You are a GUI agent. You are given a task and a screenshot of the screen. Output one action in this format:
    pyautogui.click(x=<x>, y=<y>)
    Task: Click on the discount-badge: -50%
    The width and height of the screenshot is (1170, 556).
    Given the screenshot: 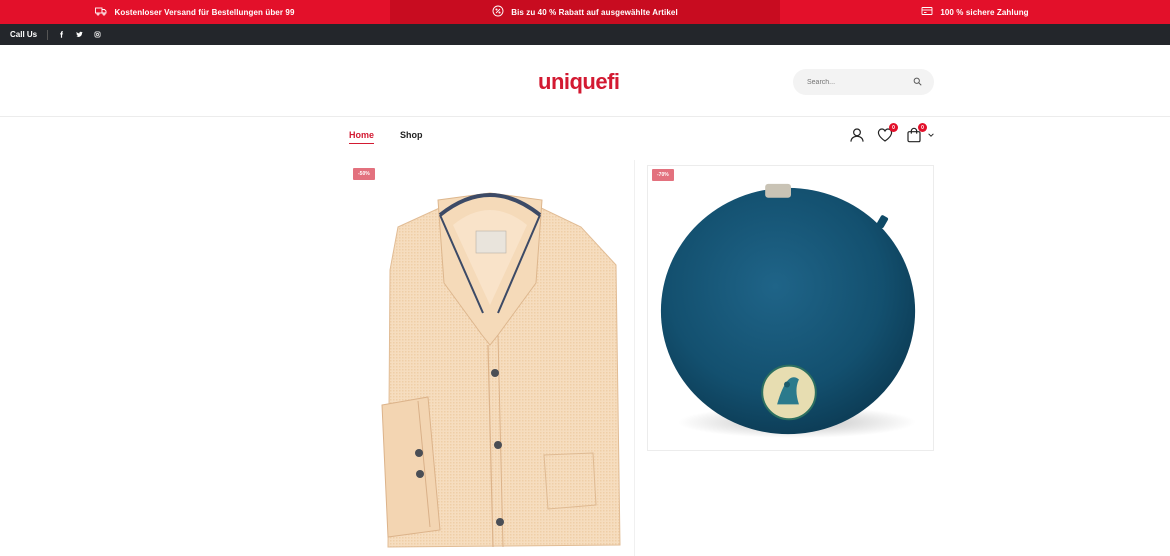 What is the action you would take?
    pyautogui.click(x=364, y=174)
    